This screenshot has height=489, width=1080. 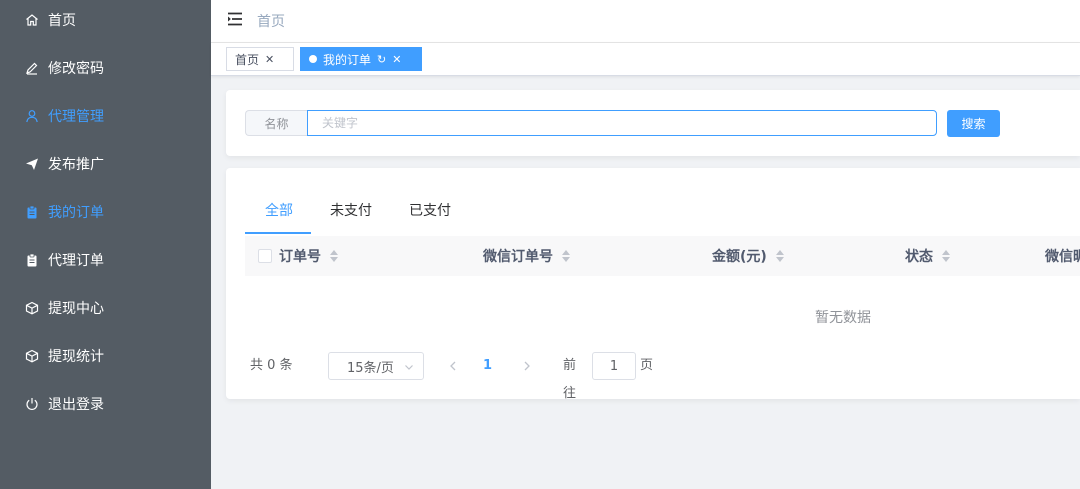 I want to click on sidebar-item-agent-management: 代理管理, so click(x=105, y=116).